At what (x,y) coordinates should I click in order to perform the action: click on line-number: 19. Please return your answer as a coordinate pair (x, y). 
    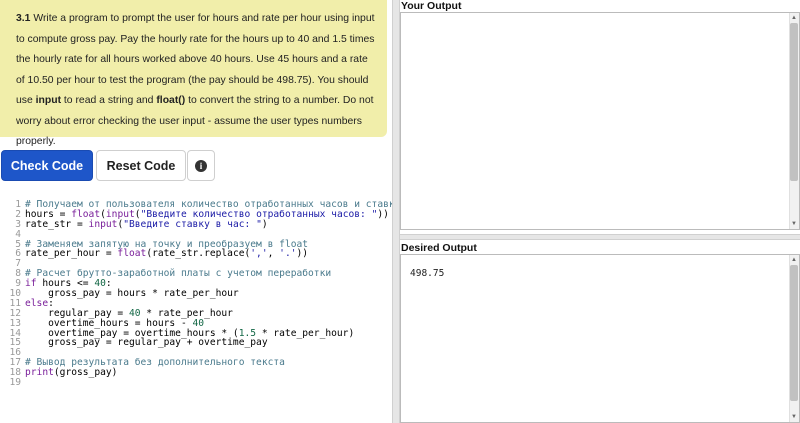
    Looking at the image, I should click on (15, 383).